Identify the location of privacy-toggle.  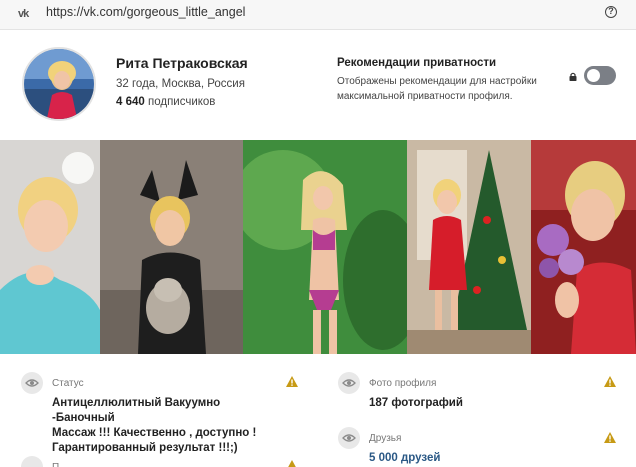
(600, 75).